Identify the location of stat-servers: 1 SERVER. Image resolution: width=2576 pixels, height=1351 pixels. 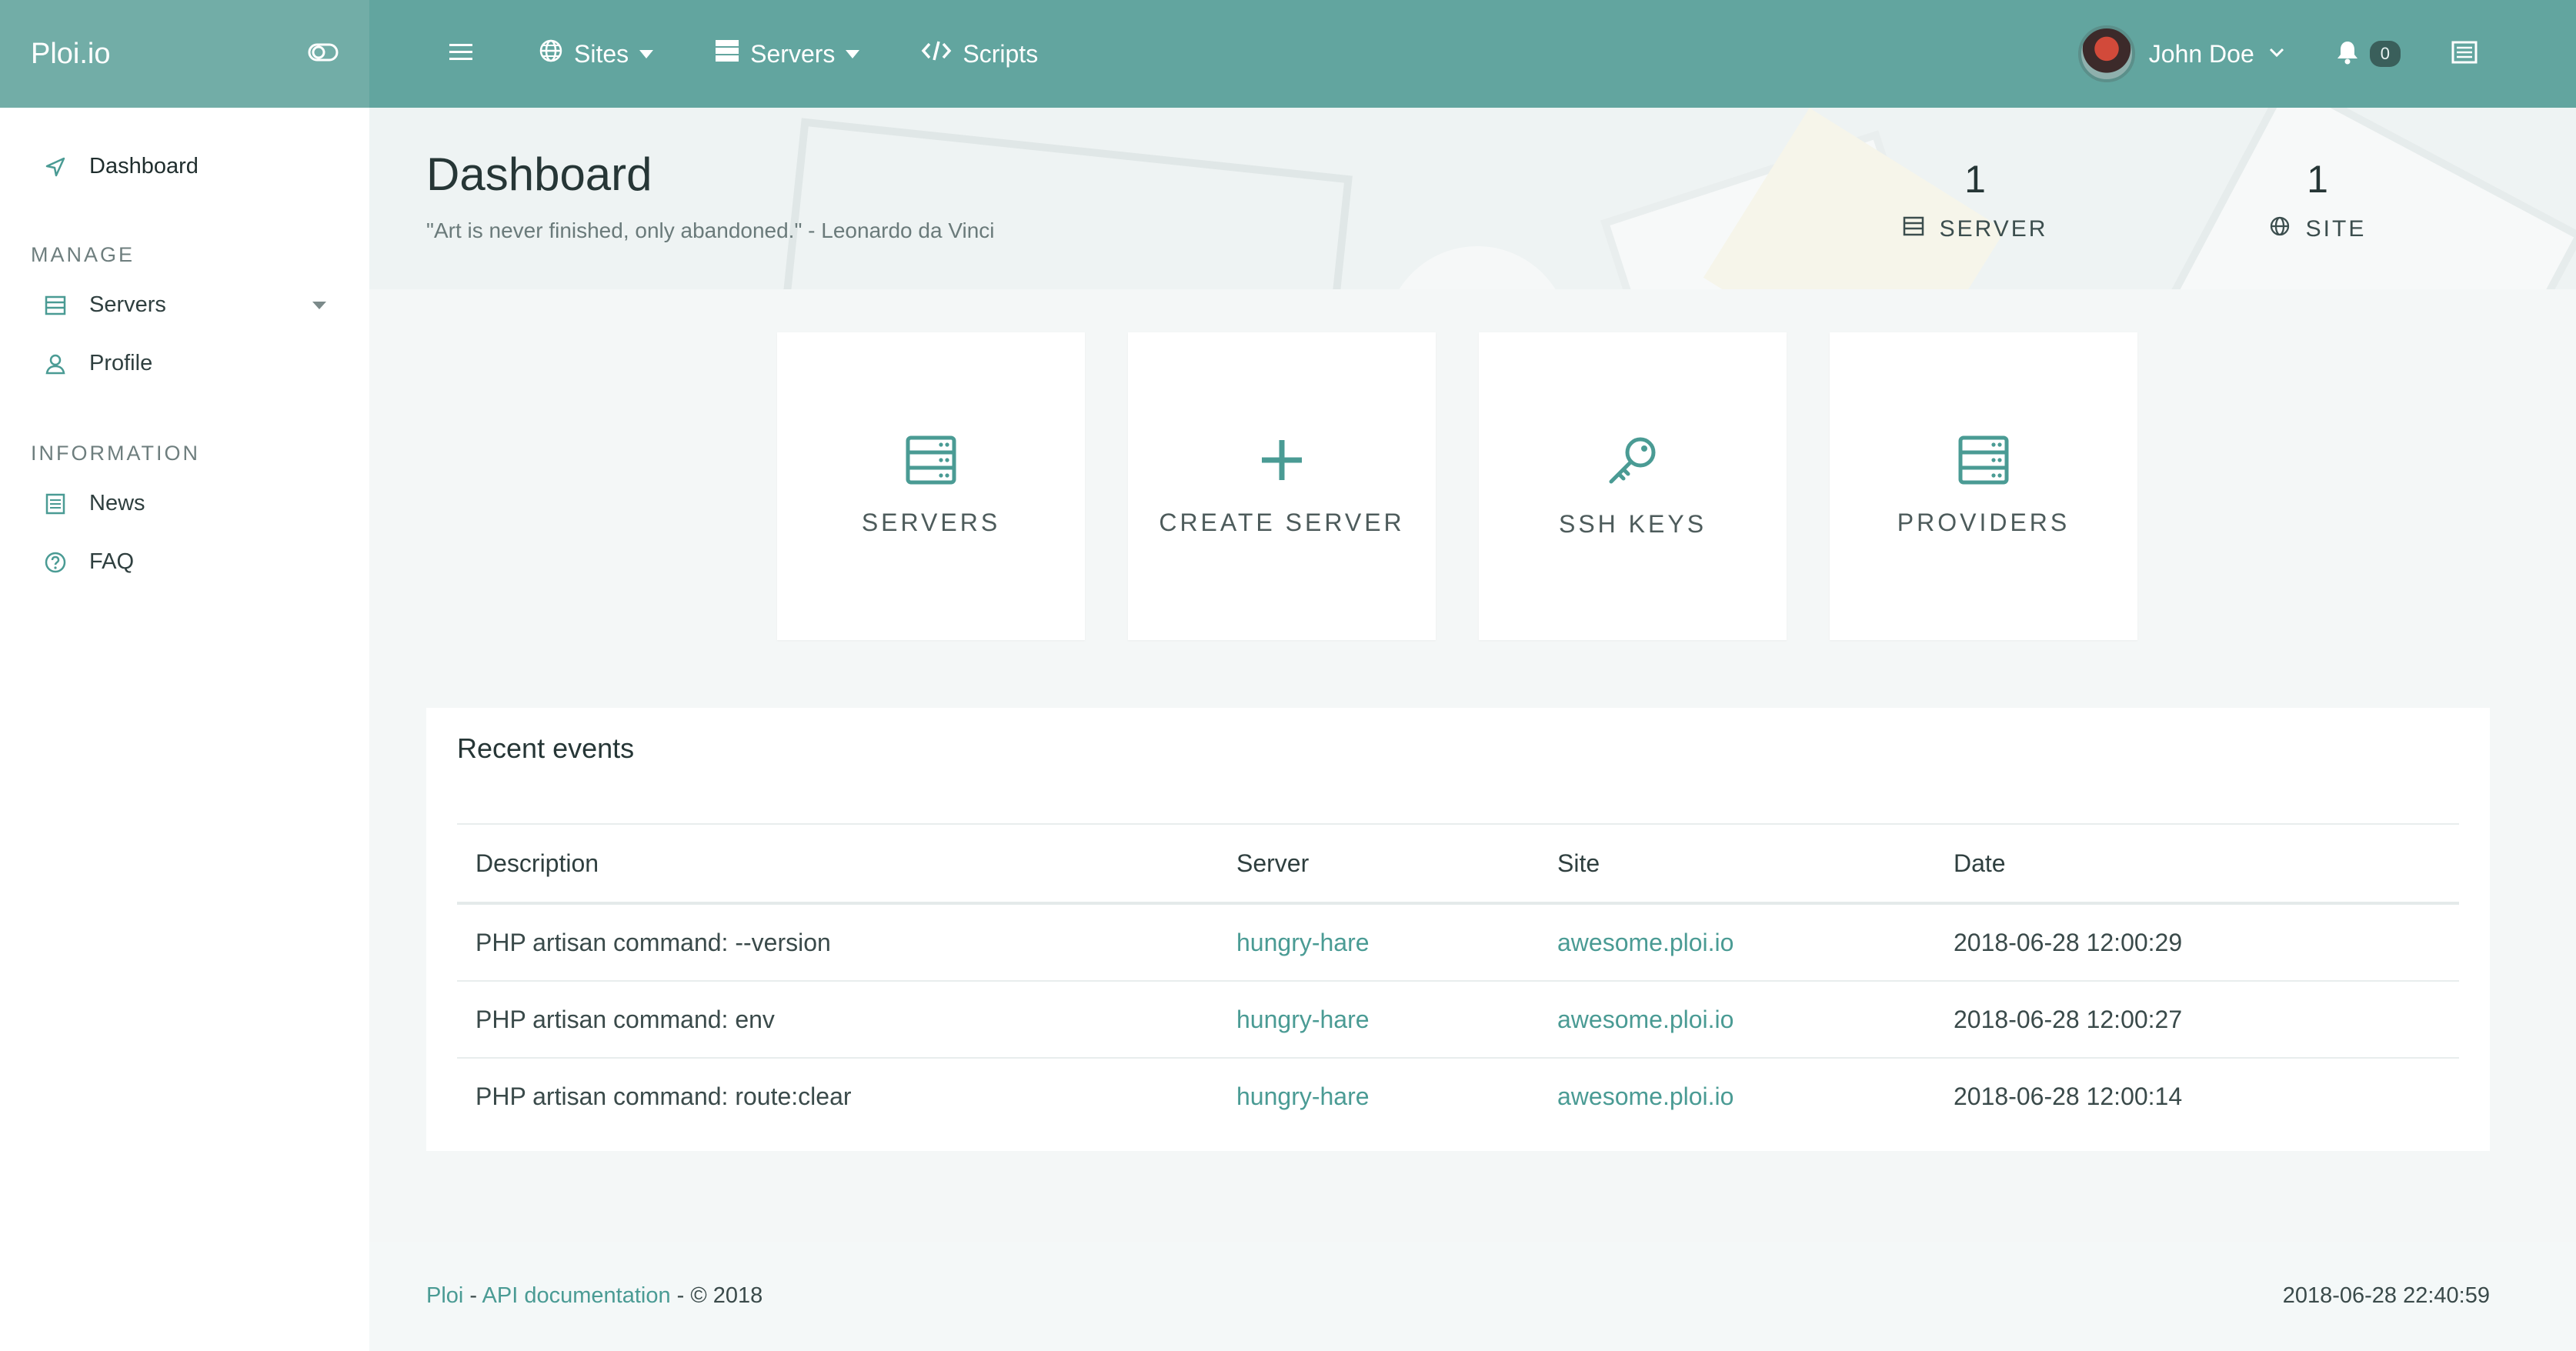
(1975, 200).